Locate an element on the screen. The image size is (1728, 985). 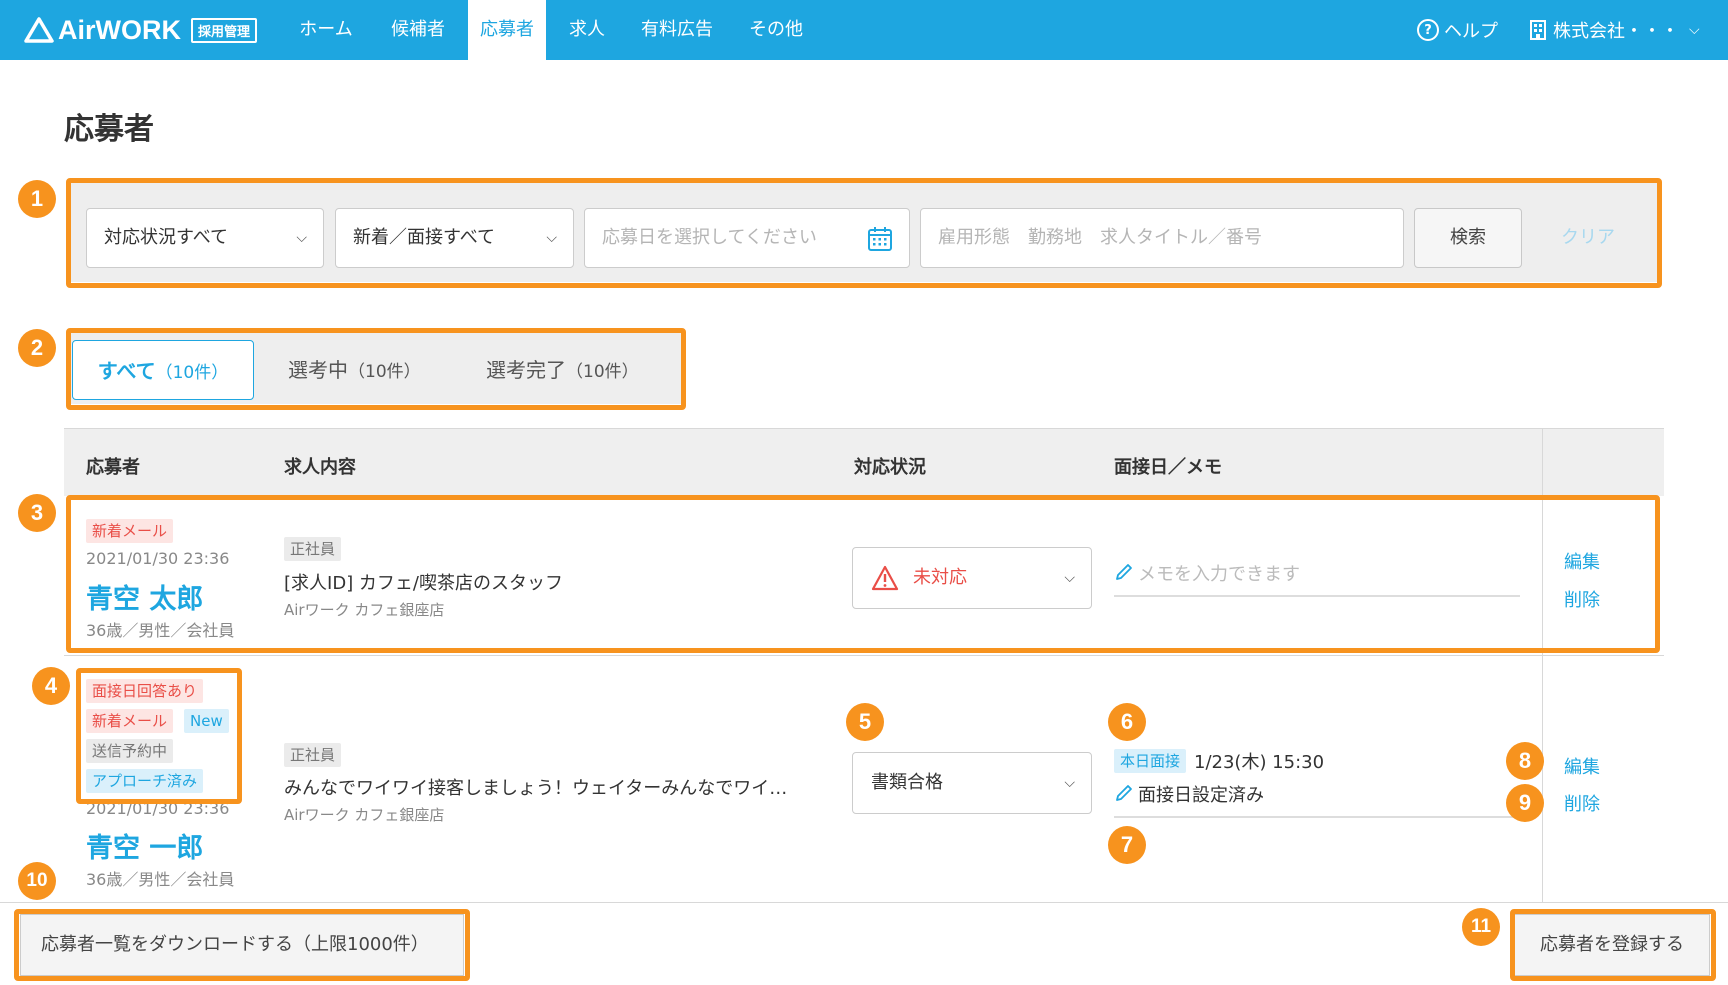
today-interview-badge: 本日面接 is located at coordinates (1150, 761).